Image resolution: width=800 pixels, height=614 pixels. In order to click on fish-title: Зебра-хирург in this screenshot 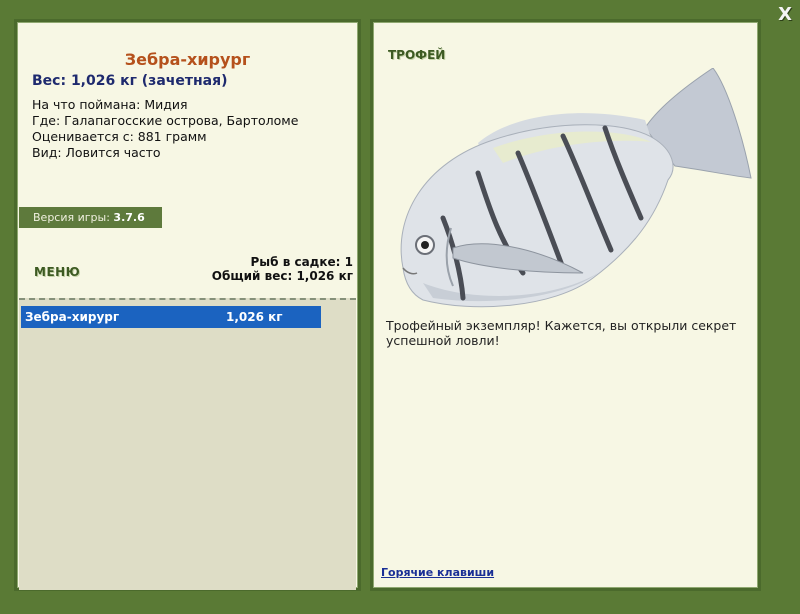, I will do `click(187, 59)`.